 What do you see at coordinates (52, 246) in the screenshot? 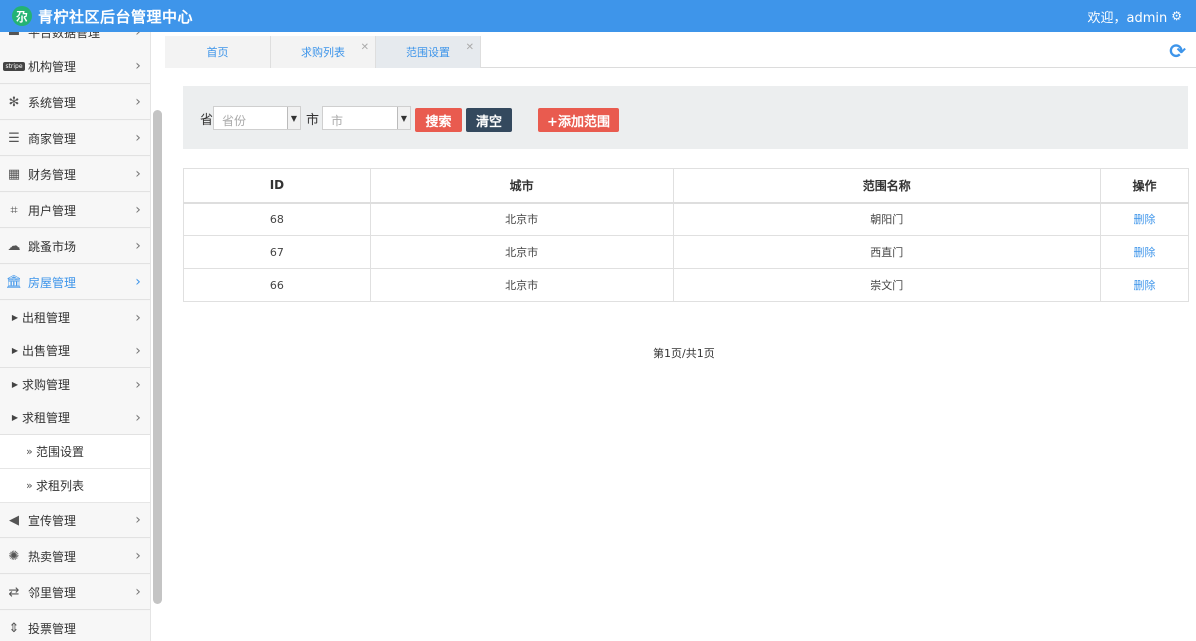
I see `sidebar-item-label: 跳蚤市场` at bounding box center [52, 246].